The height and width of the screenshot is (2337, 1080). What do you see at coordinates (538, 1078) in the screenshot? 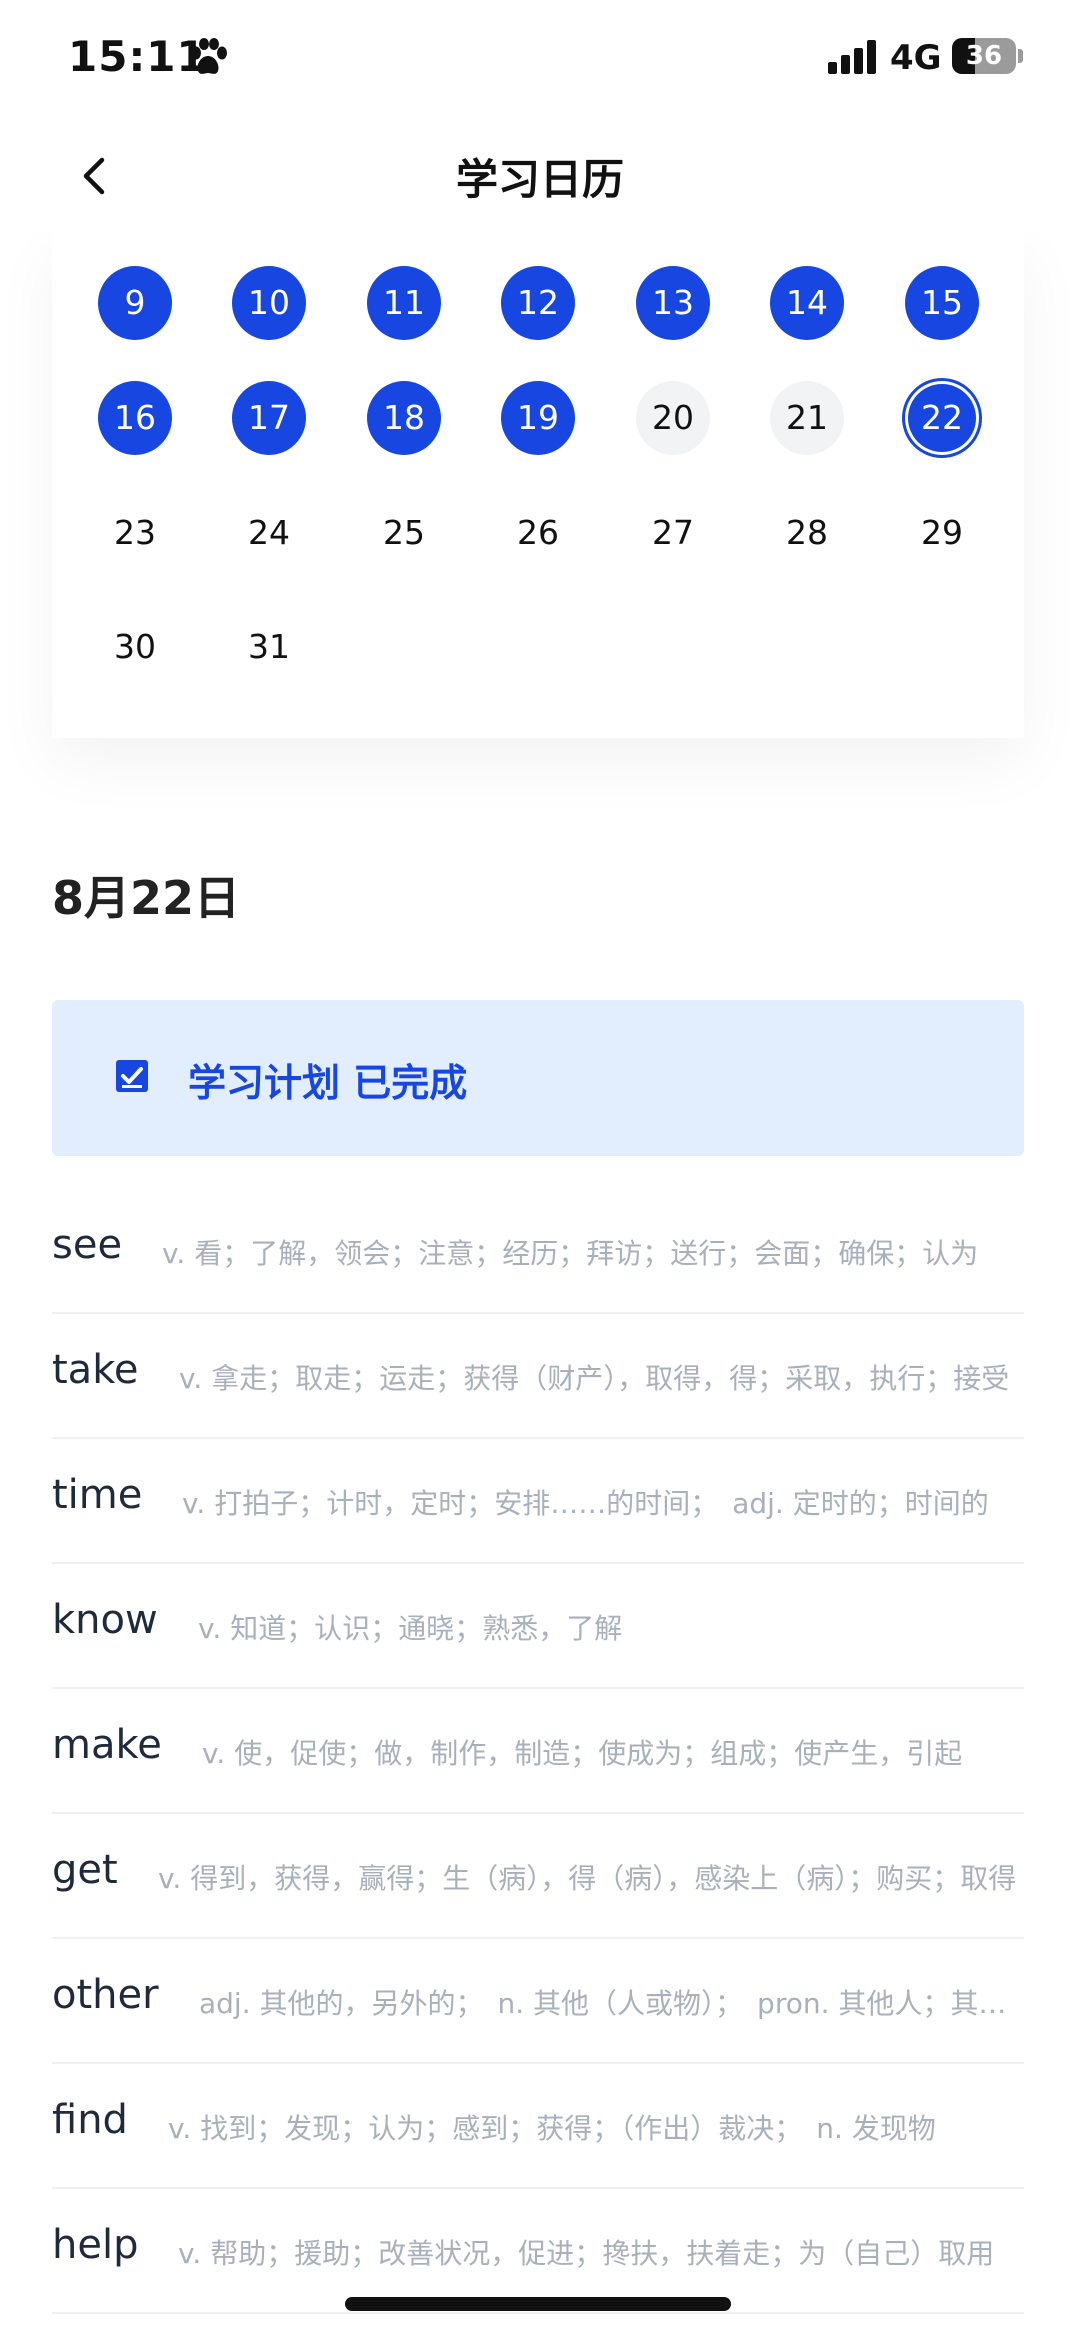
I see `study-plan-banner: 学习计划 已完成` at bounding box center [538, 1078].